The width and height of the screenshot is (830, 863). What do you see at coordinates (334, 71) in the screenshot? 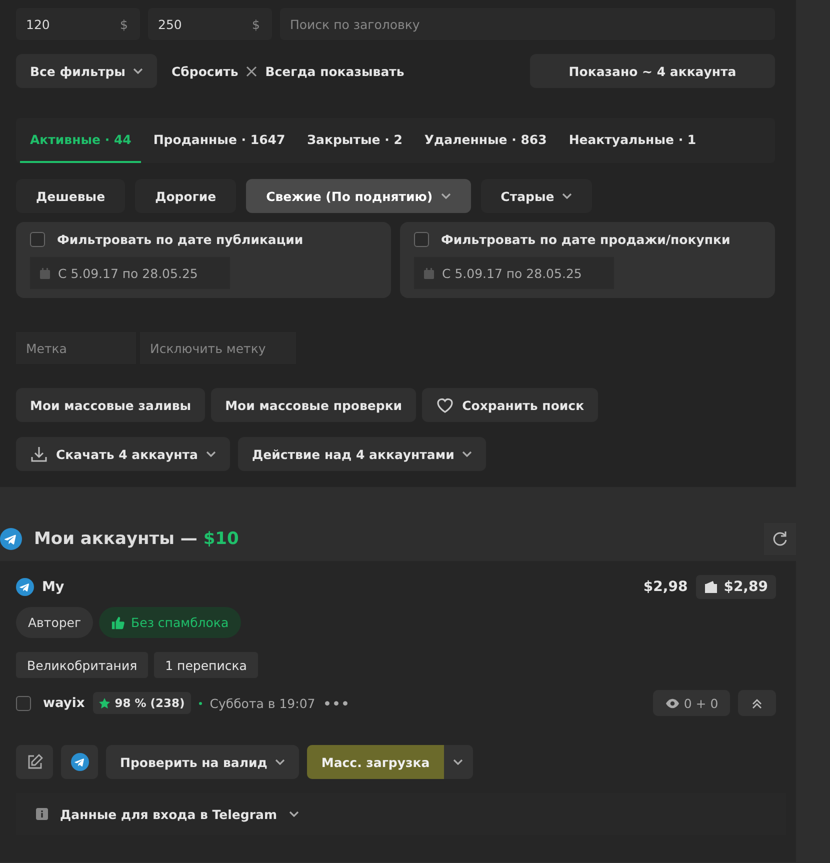
I see `always-show-link: Всегда показывать` at bounding box center [334, 71].